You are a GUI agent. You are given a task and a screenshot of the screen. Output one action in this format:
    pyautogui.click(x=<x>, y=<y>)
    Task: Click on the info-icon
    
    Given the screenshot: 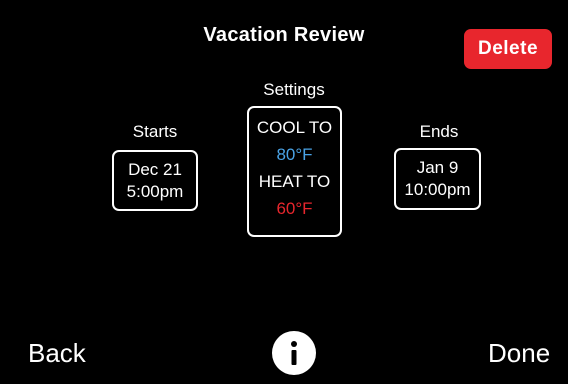 What is the action you would take?
    pyautogui.click(x=294, y=353)
    